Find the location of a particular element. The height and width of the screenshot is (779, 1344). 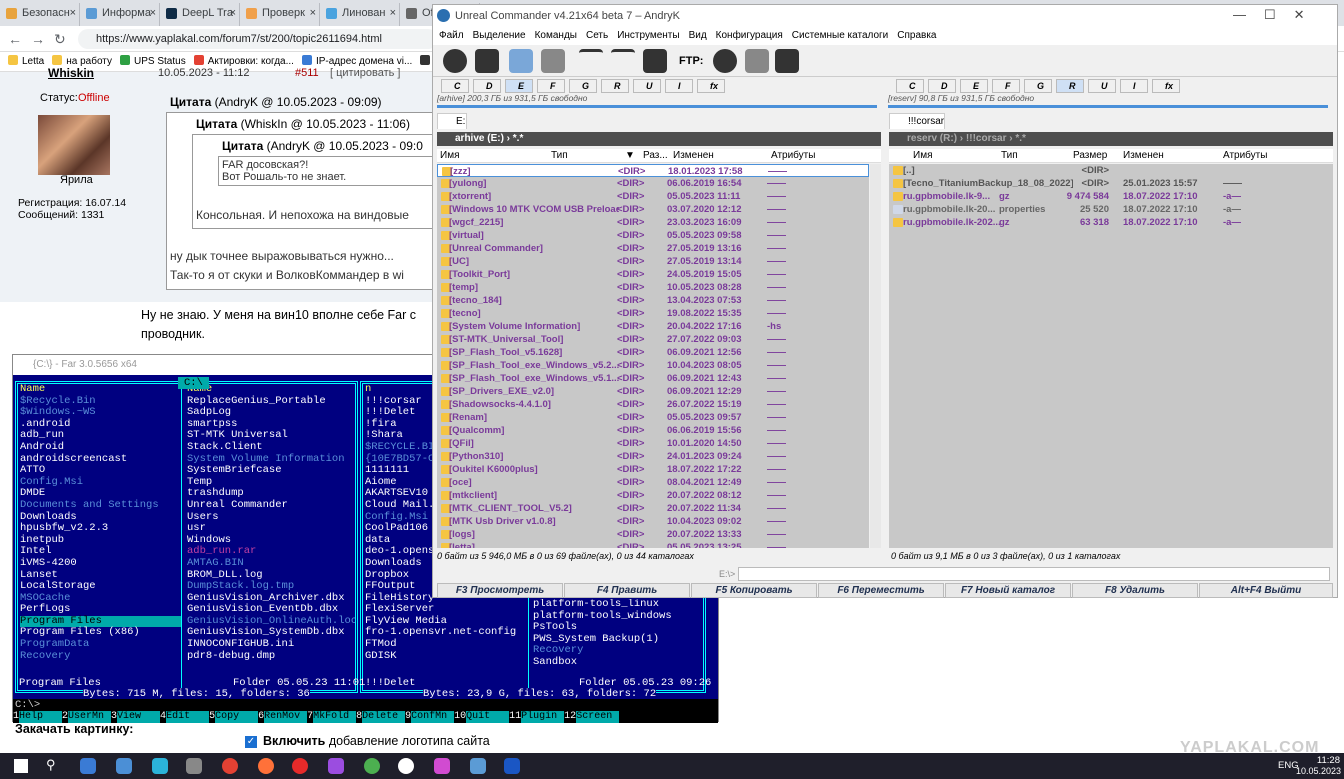

drive-button: U is located at coordinates (647, 86).